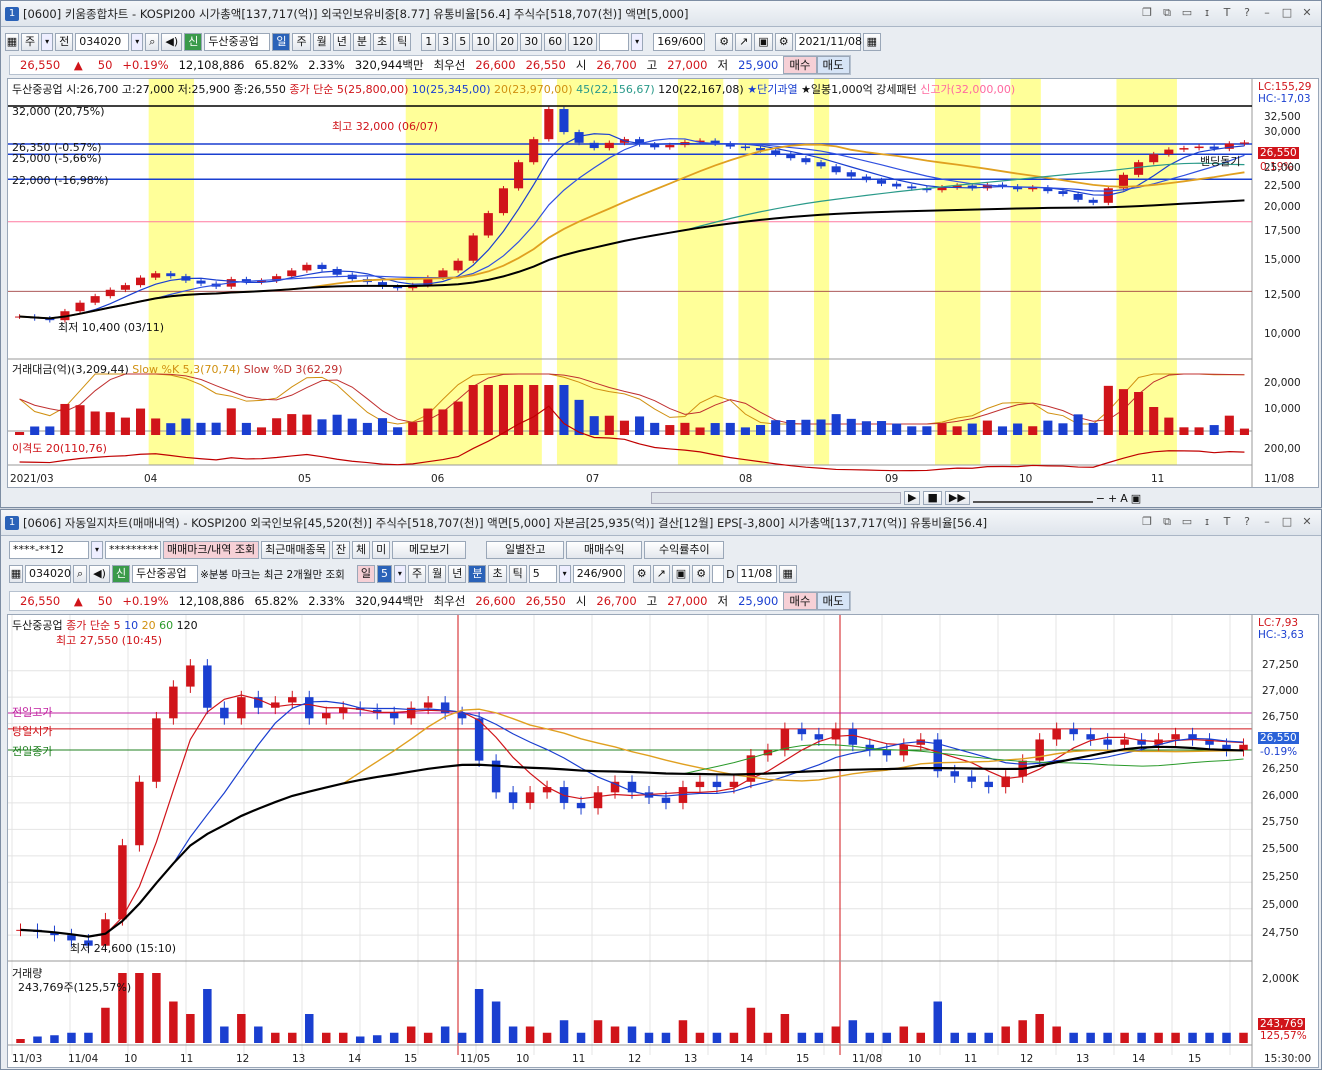 This screenshot has width=1322, height=1070. What do you see at coordinates (932, 498) in the screenshot?
I see `stop-icon: ■` at bounding box center [932, 498].